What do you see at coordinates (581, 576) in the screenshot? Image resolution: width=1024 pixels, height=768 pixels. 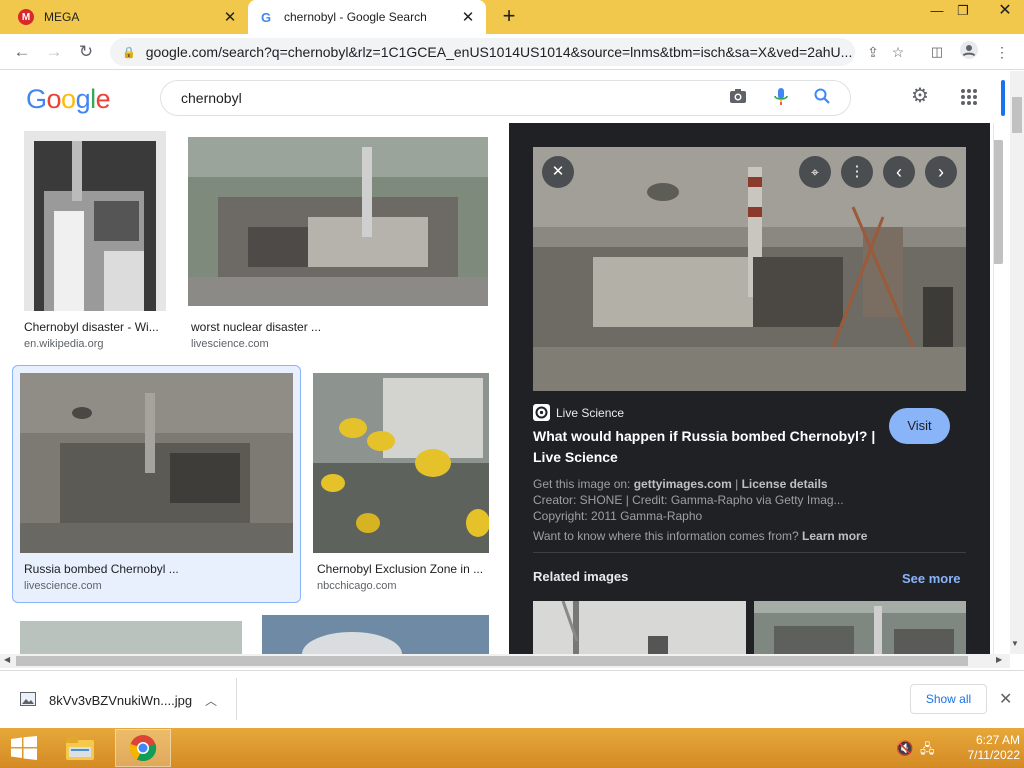 I see `related-images-heading: Related images` at bounding box center [581, 576].